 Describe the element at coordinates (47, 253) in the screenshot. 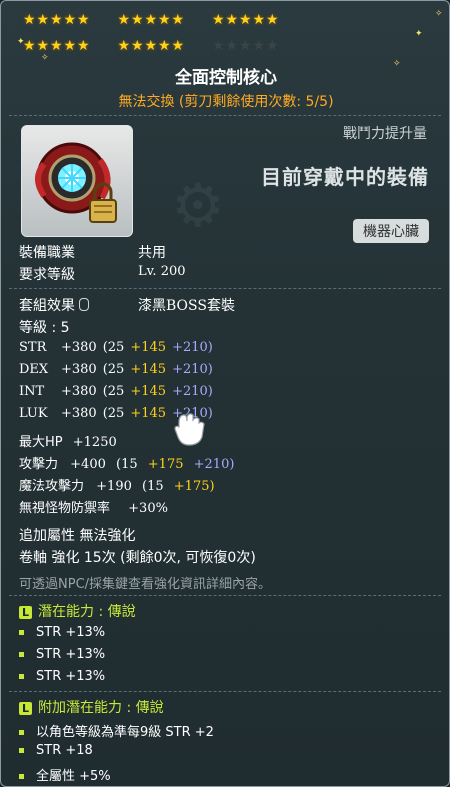

I see `job-row: 裝備職業` at that location.